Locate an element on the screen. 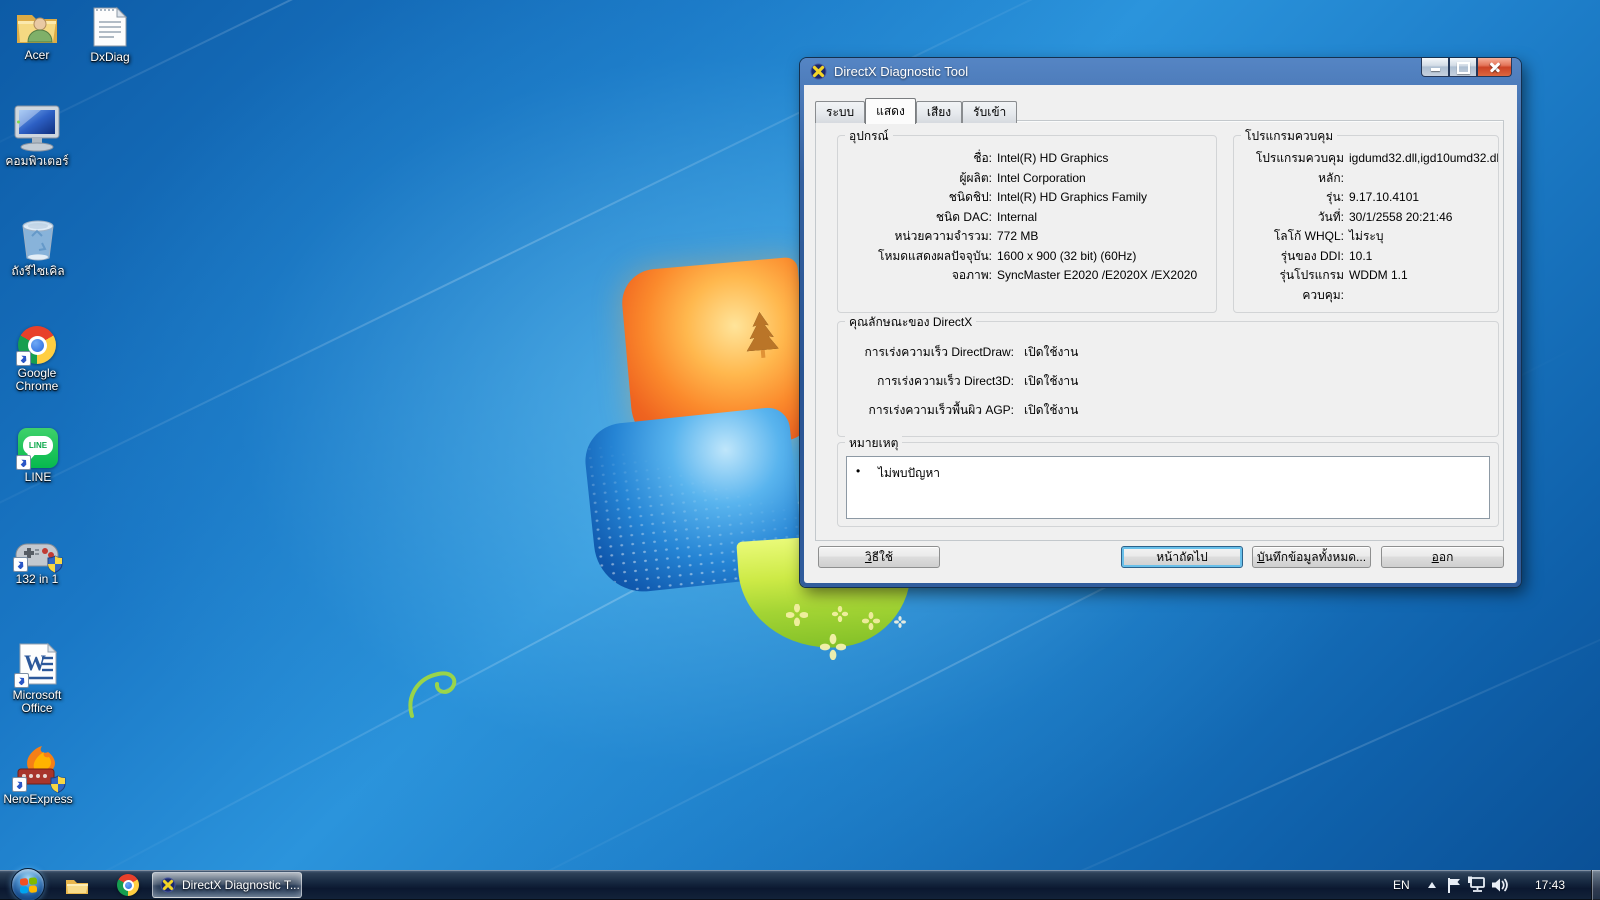  desktop-icon-acer: Acer is located at coordinates (37, 35).